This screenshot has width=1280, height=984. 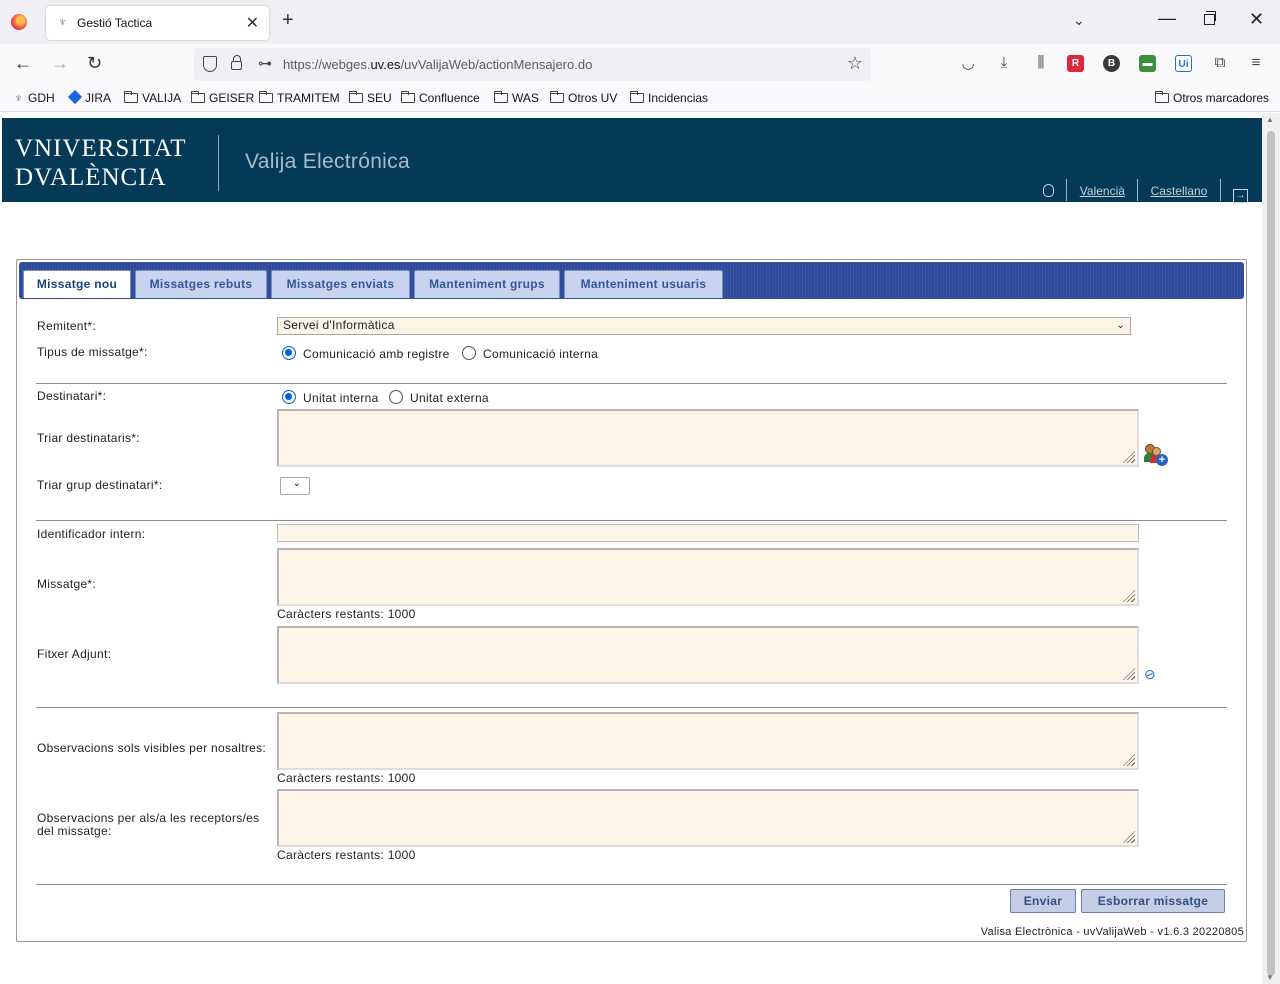 What do you see at coordinates (34, 98) in the screenshot?
I see `bookmark-gdh: ♆ GDH` at bounding box center [34, 98].